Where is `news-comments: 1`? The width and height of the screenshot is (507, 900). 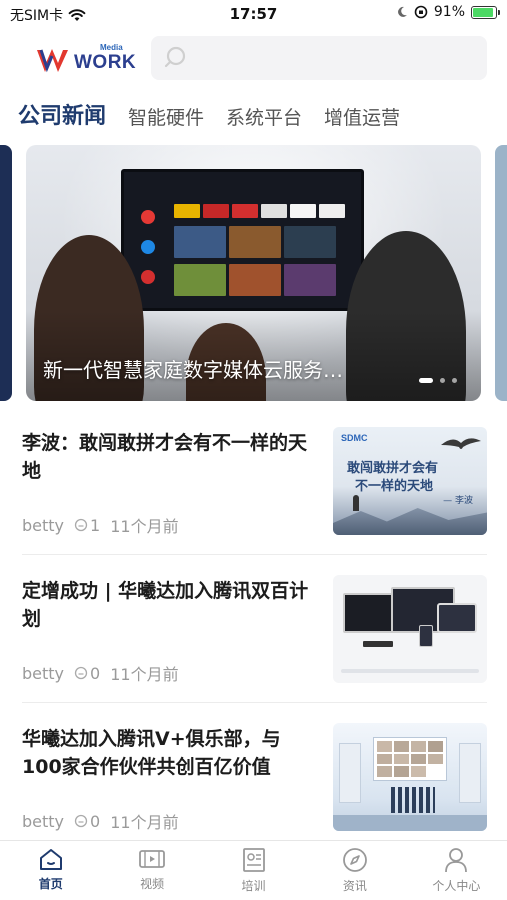
news-comments: 1 is located at coordinates (87, 525).